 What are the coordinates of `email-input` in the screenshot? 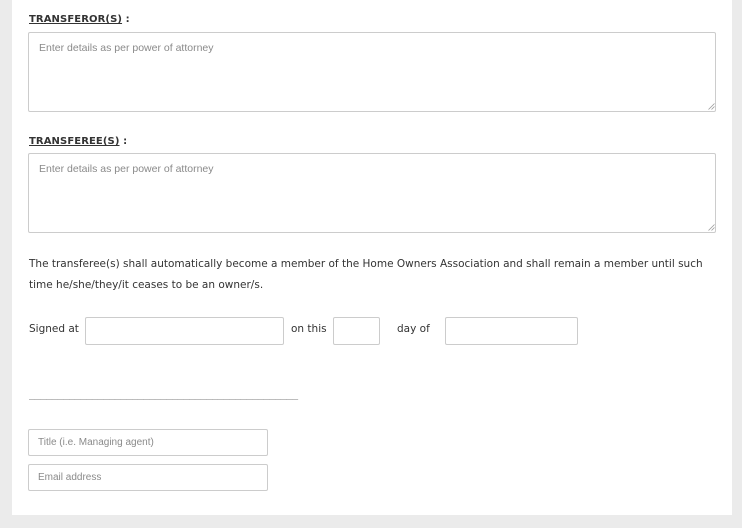 It's located at (148, 477).